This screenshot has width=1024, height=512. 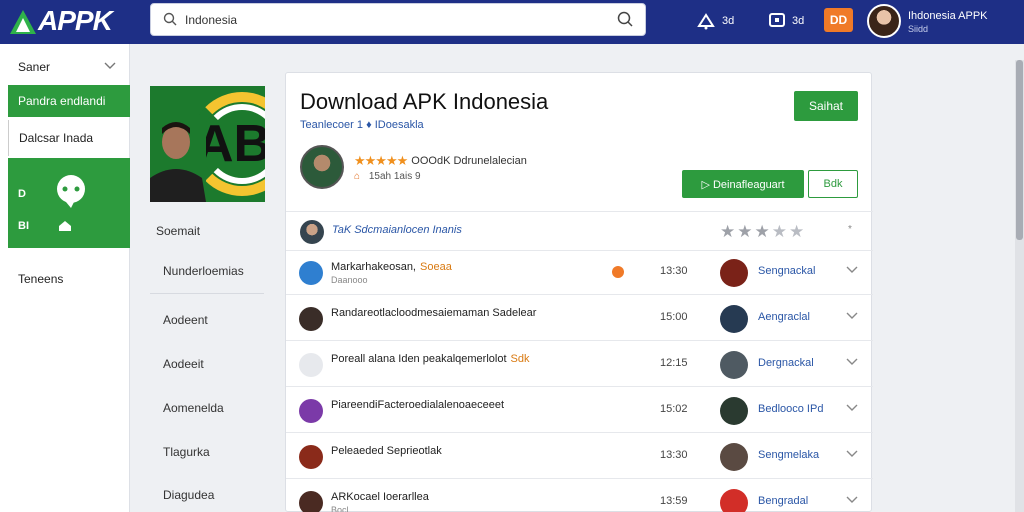 What do you see at coordinates (948, 16) in the screenshot?
I see `user-name: Ihdonesia APPK` at bounding box center [948, 16].